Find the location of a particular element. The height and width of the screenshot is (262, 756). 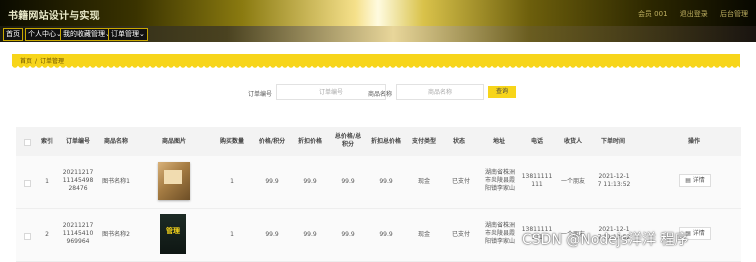

th-order-time: 下单时间 is located at coordinates (612, 141).